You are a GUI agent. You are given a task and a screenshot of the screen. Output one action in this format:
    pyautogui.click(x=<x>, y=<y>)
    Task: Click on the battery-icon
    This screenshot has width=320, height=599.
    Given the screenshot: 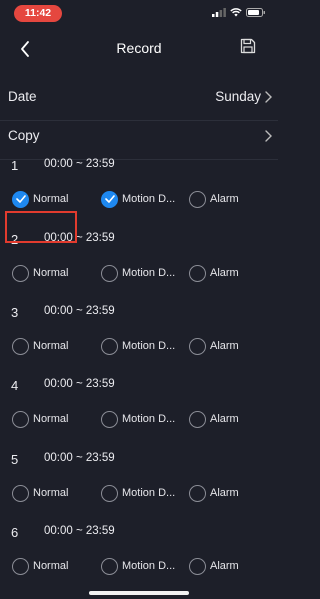 What is the action you would take?
    pyautogui.click(x=255, y=12)
    